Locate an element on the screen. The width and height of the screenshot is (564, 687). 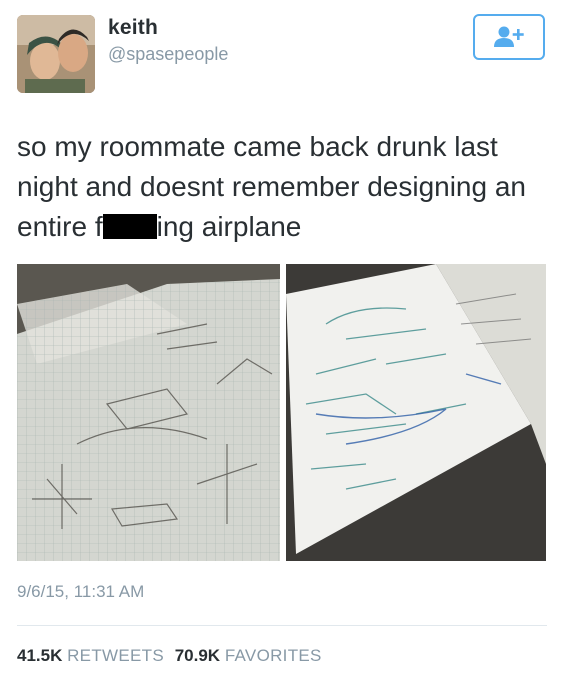
favorites-count: 70.9K is located at coordinates (197, 655).